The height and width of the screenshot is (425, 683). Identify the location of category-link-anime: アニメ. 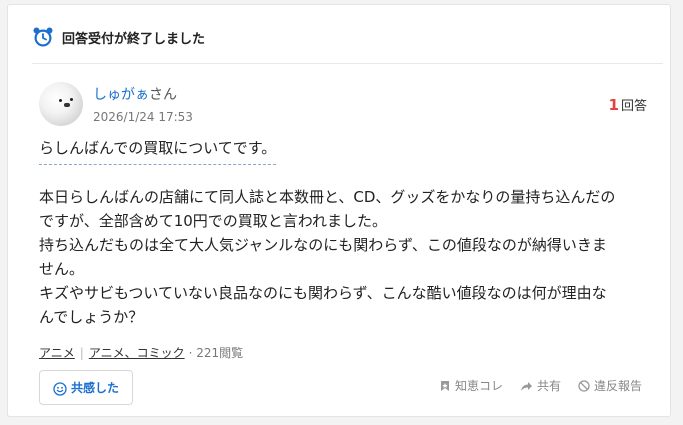
(57, 352).